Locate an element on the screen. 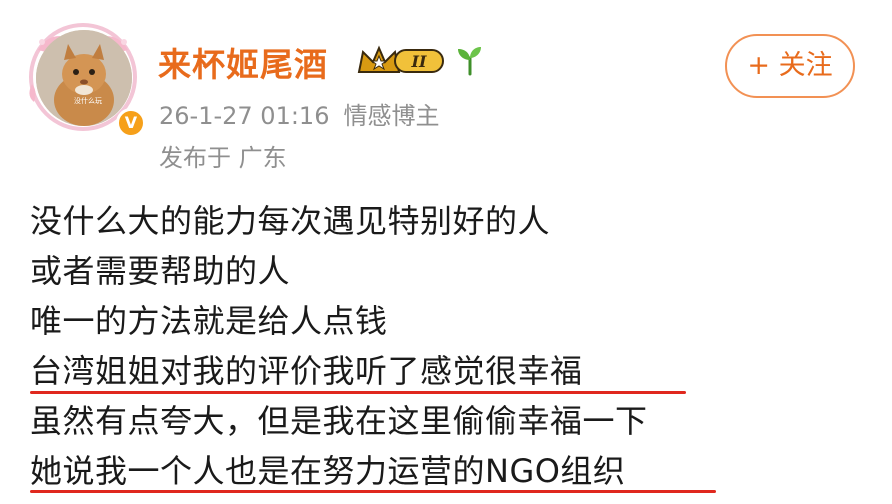  avatar-frame: 没什么玩 V is located at coordinates (87, 80).